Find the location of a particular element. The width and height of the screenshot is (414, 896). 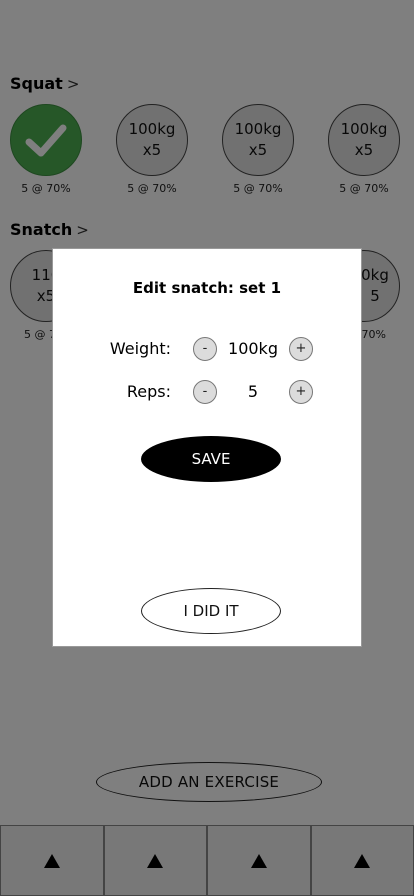

weight-increment-button: + is located at coordinates (301, 349).